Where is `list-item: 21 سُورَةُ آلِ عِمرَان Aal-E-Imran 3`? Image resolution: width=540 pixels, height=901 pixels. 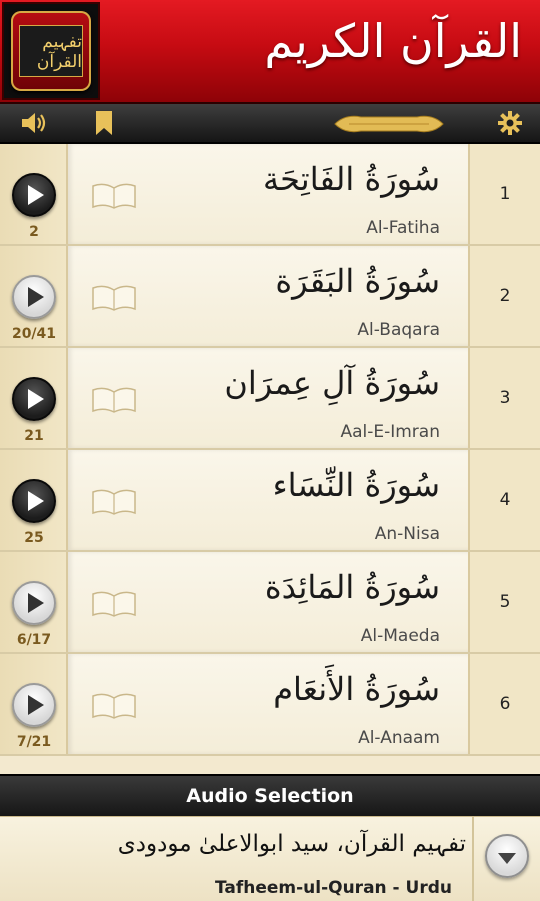
list-item: 21 سُورَةُ آلِ عِمرَان Aal-E-Imran 3 is located at coordinates (270, 399).